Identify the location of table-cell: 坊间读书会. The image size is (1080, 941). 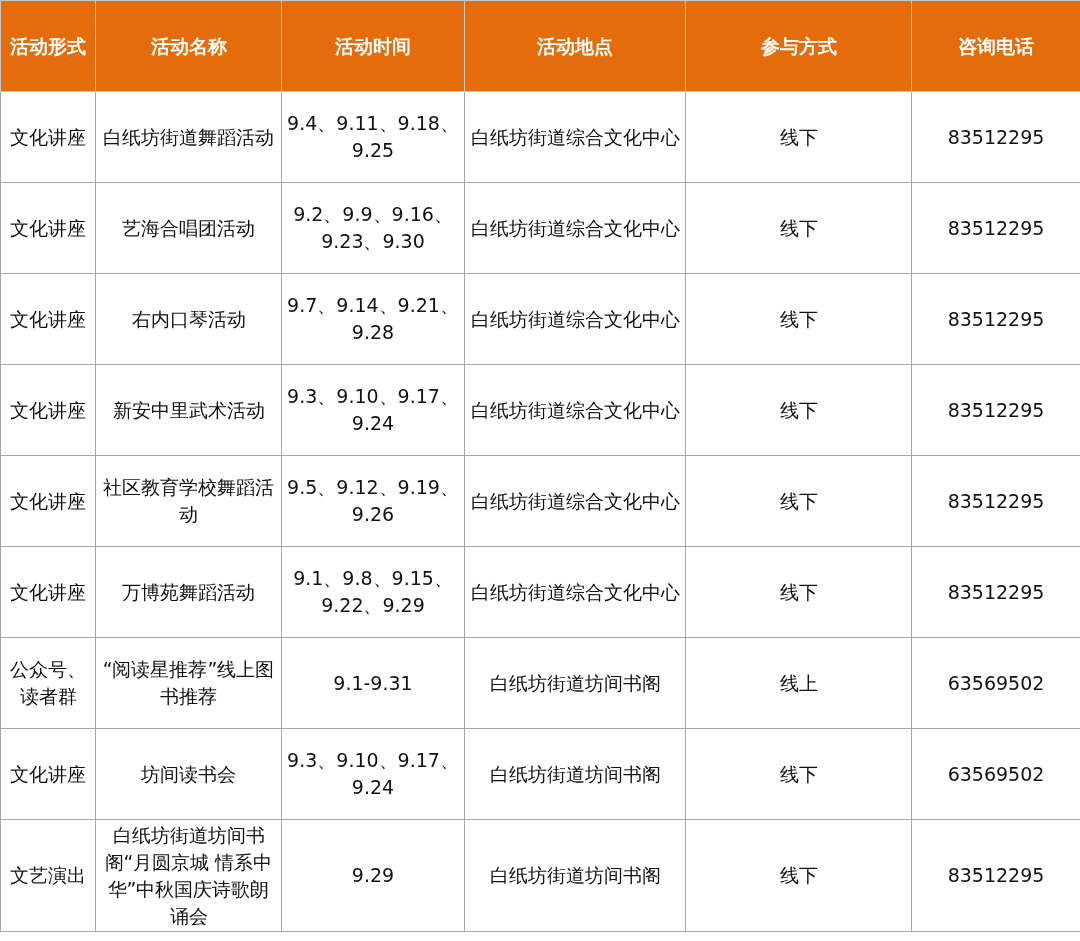
(188, 774).